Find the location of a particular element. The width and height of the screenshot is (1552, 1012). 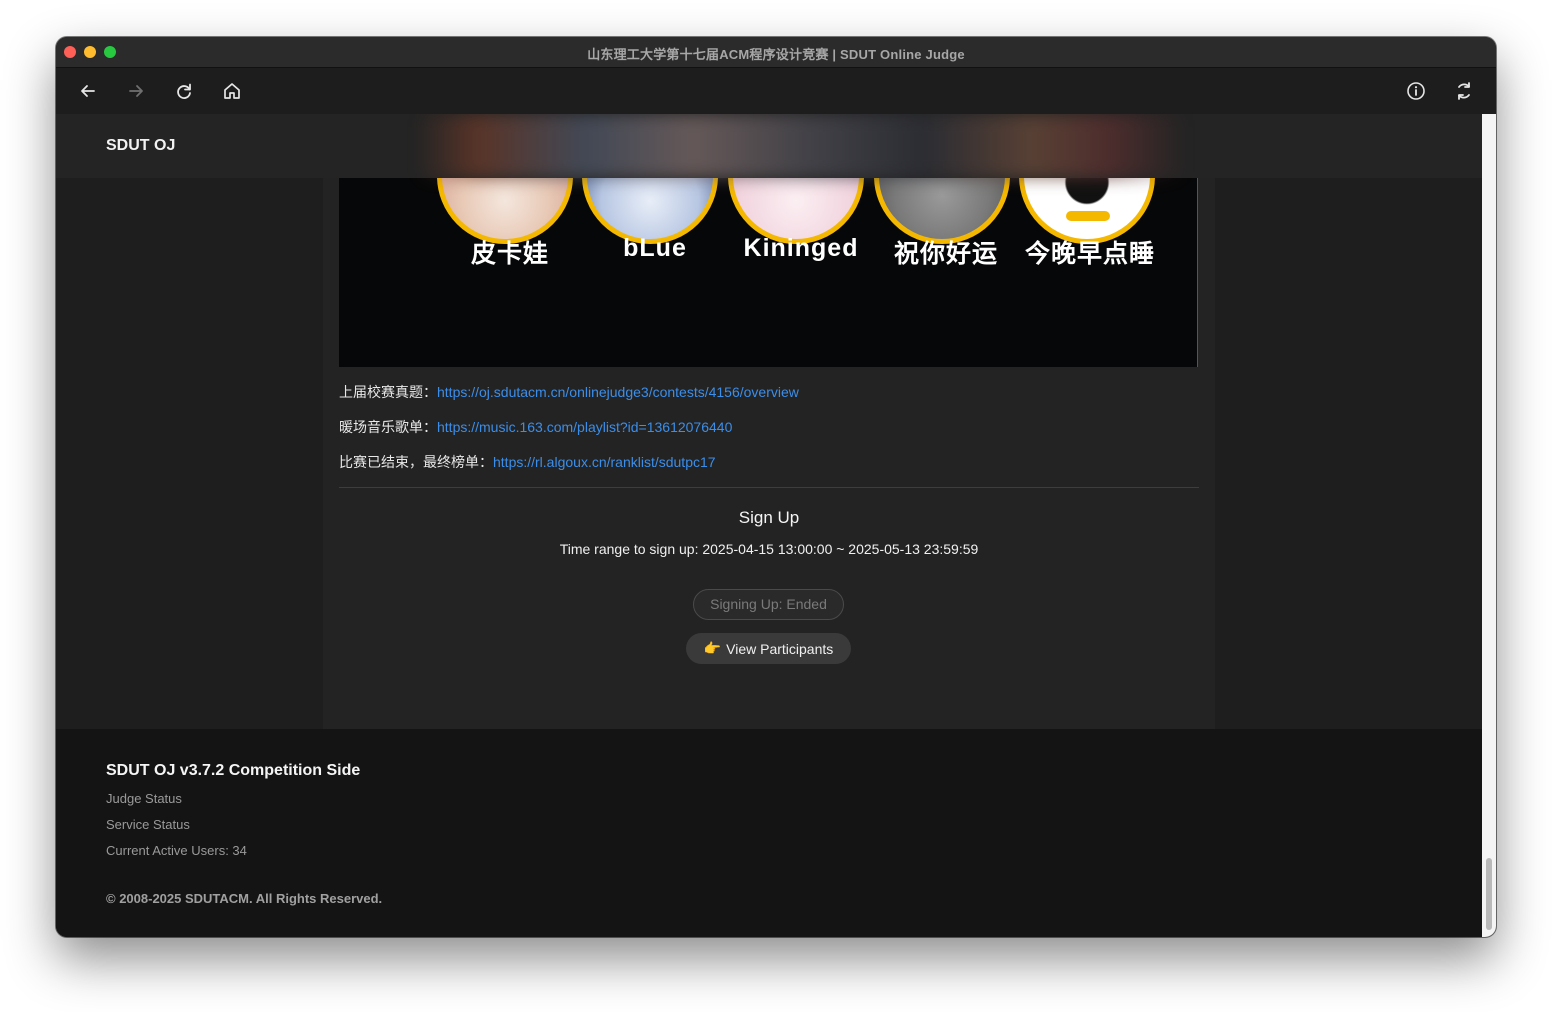

service-status-link: Service Status is located at coordinates (148, 824).